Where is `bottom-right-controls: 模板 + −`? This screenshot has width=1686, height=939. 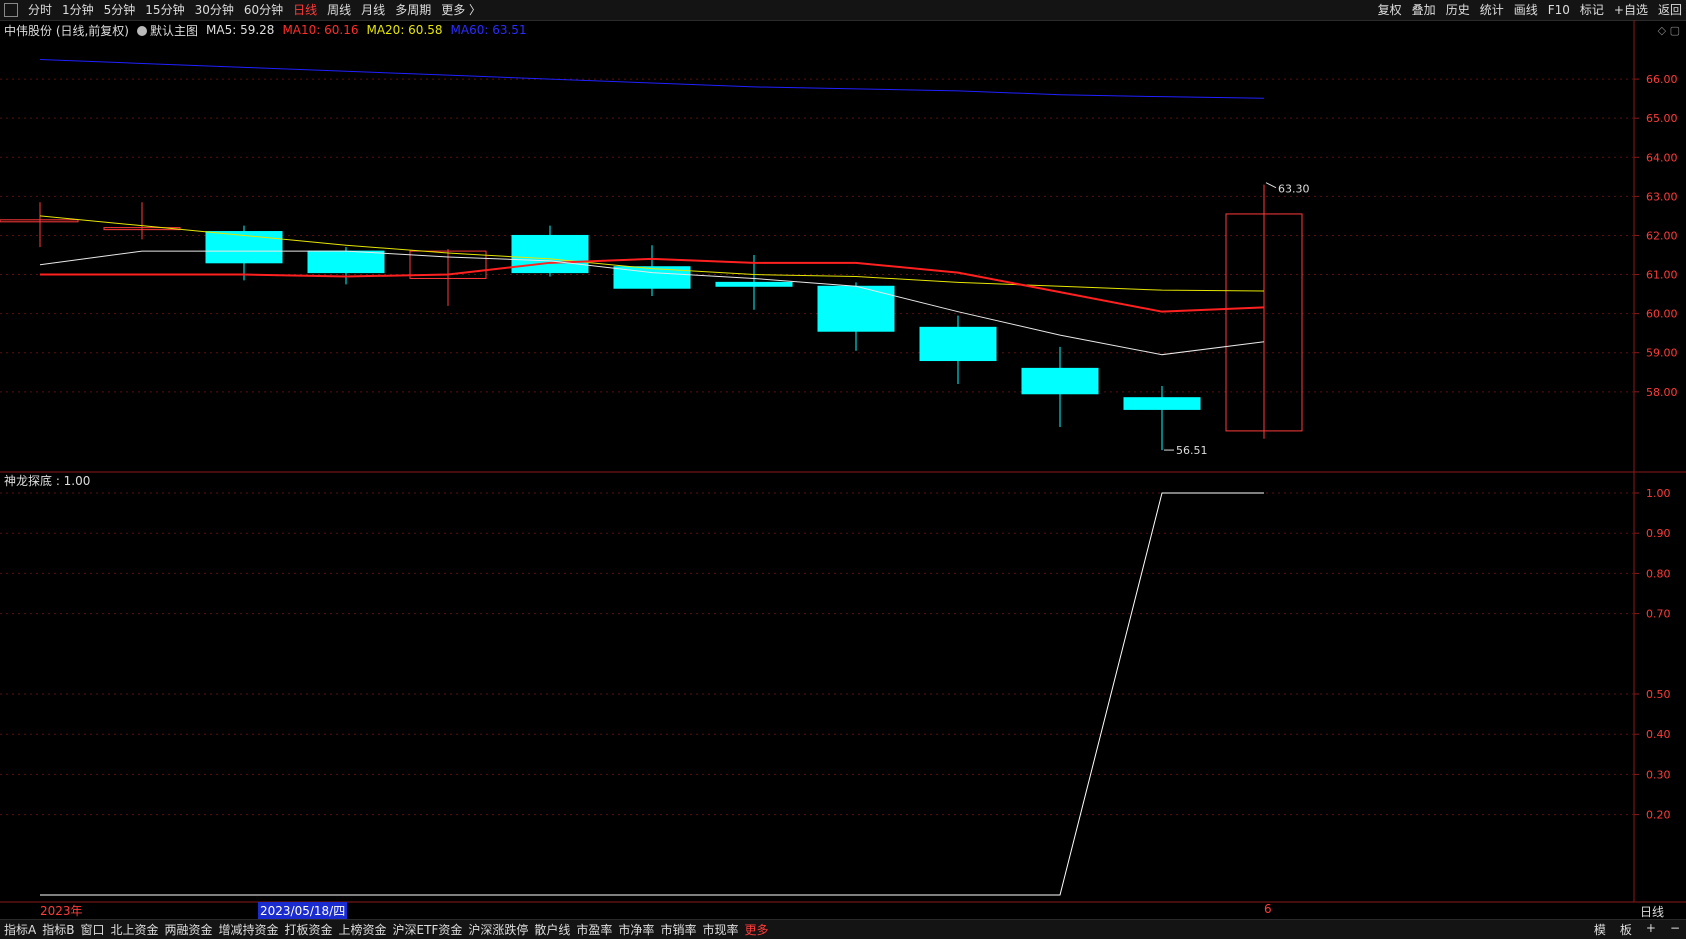
bottom-right-controls: 模板 + − is located at coordinates (1636, 929).